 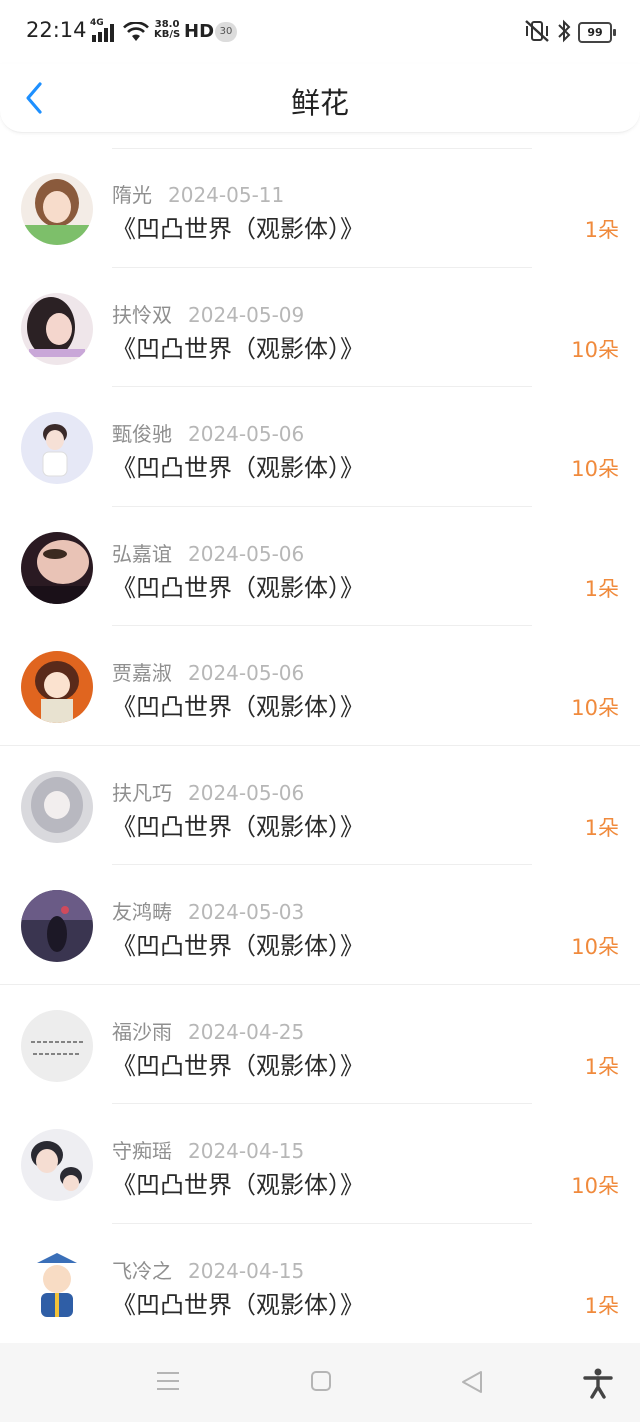 What do you see at coordinates (320, 1284) in the screenshot?
I see `list-item: 飞冷之 2024-04-15 《凹凸世界（观影体）》 1朵` at bounding box center [320, 1284].